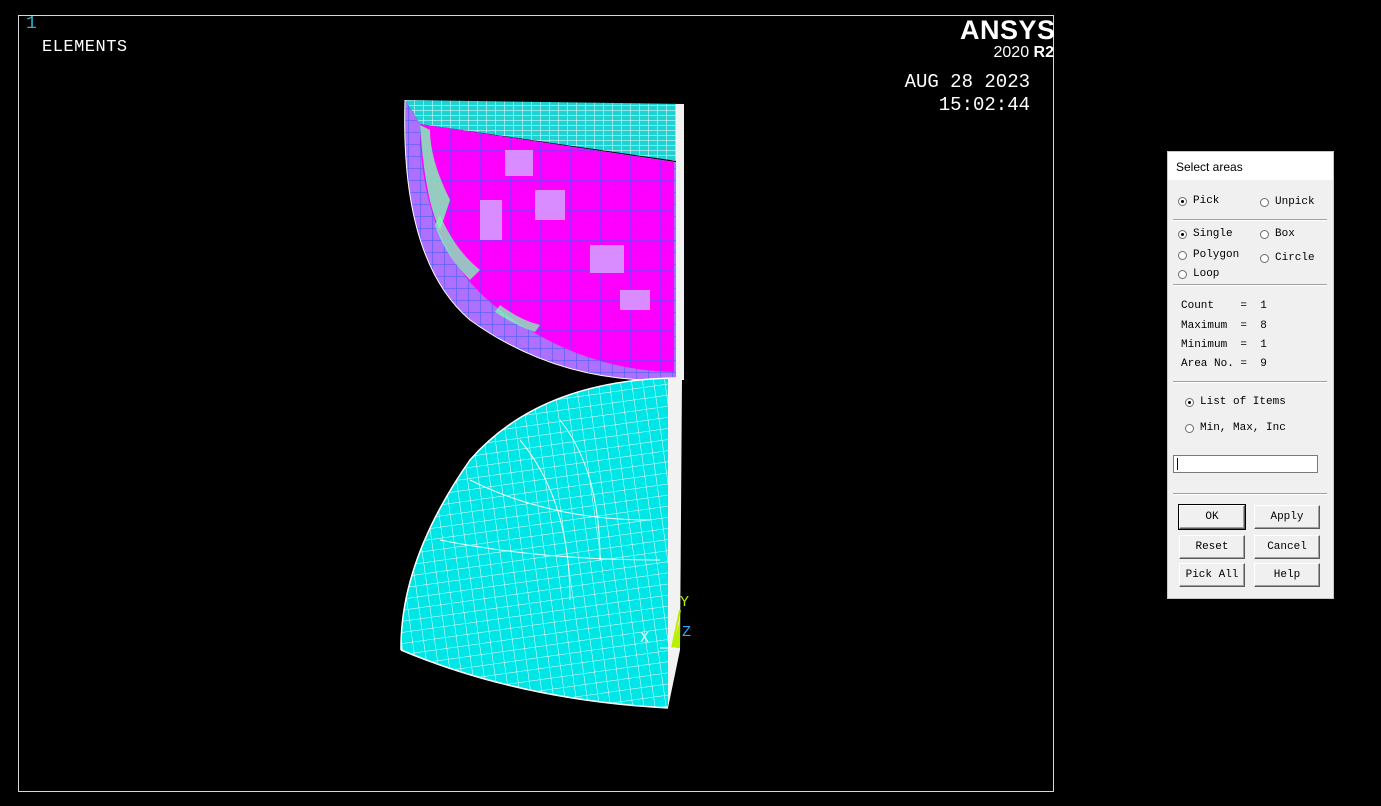  I want to click on box-label: Box, so click(1285, 234).